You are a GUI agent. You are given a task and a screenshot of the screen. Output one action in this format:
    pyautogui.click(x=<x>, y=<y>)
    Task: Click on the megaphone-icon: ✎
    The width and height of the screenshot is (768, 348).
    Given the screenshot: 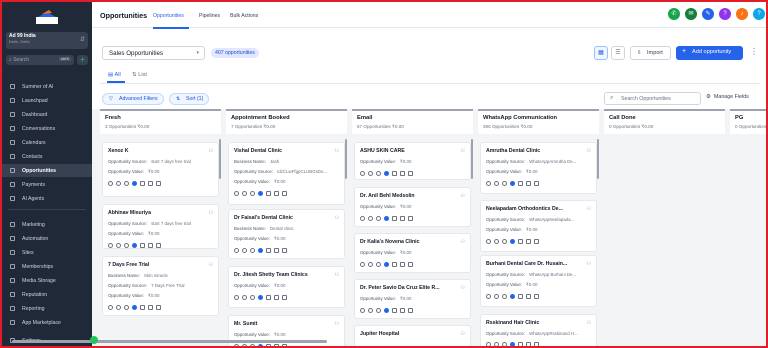 What is the action you would take?
    pyautogui.click(x=708, y=14)
    